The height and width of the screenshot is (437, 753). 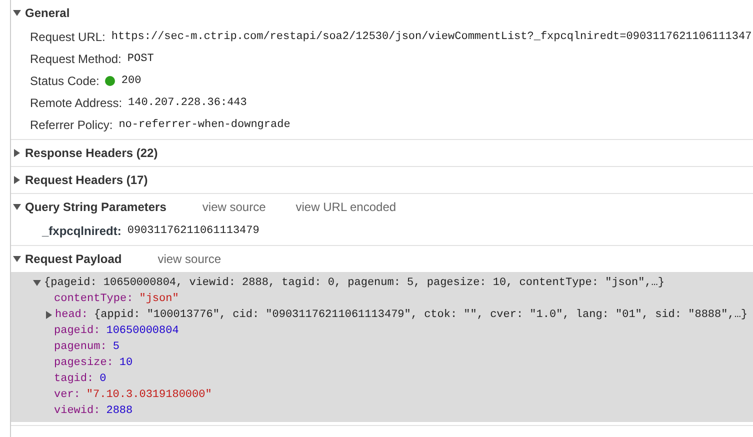 What do you see at coordinates (94, 299) in the screenshot?
I see `property-key: contentType:` at bounding box center [94, 299].